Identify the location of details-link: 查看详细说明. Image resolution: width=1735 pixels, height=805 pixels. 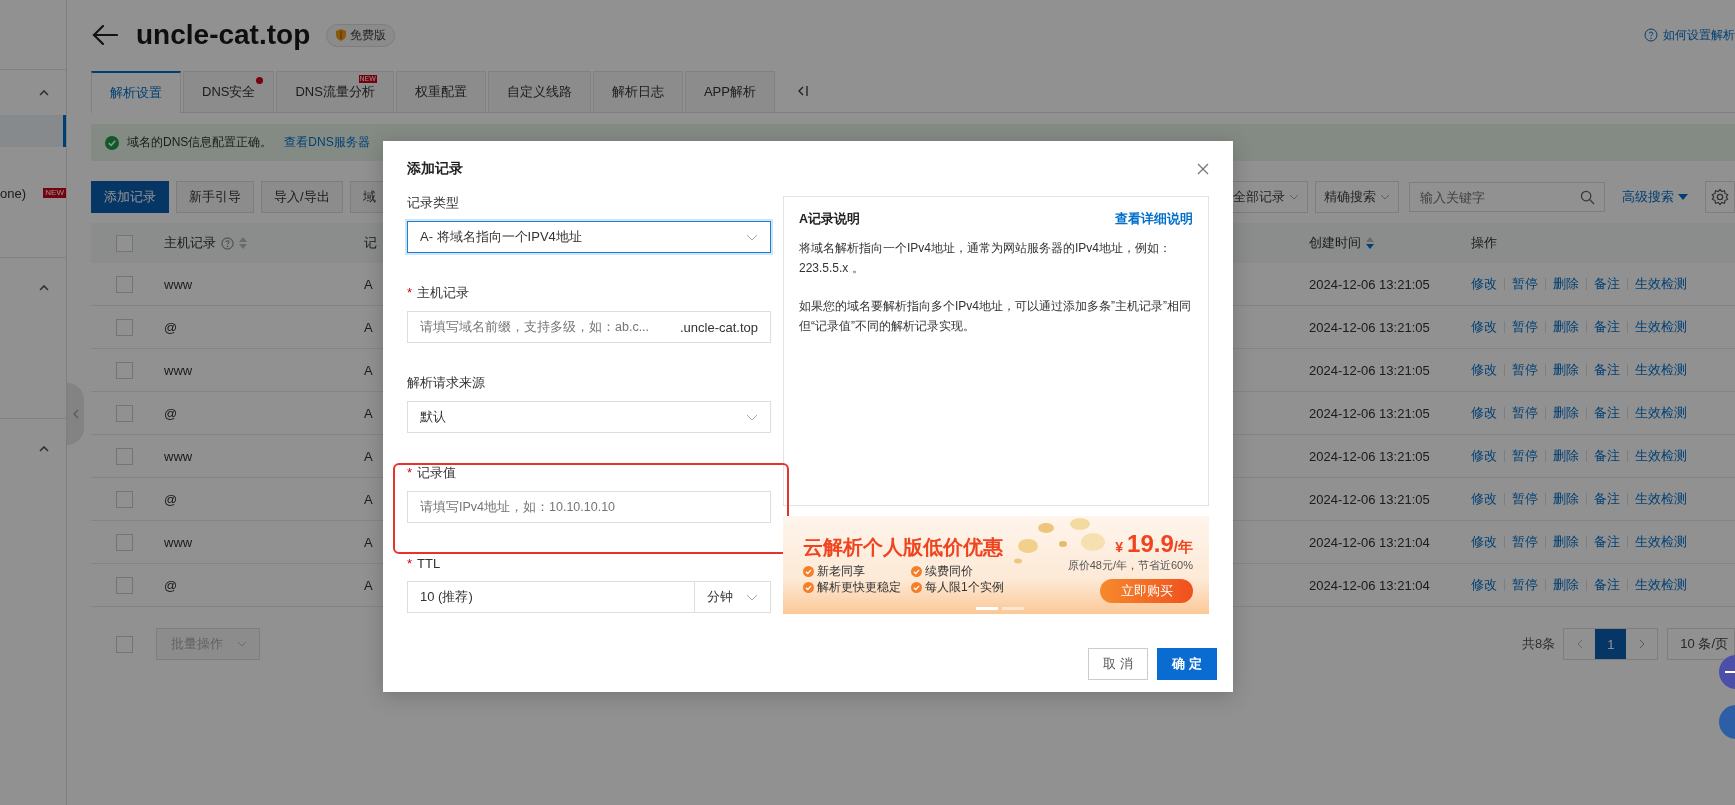
(1154, 219).